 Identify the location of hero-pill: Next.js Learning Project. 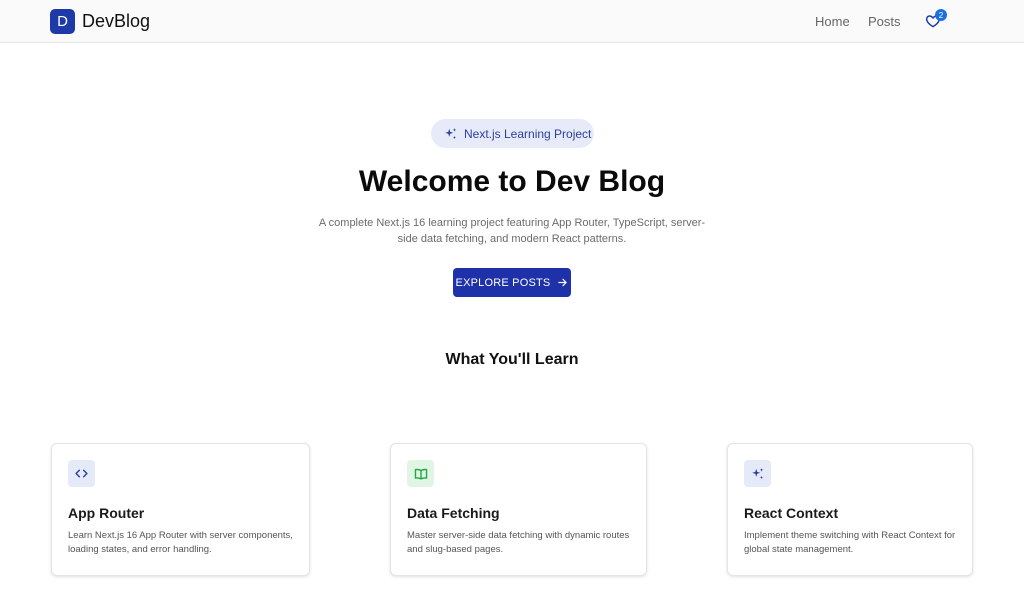
(512, 133).